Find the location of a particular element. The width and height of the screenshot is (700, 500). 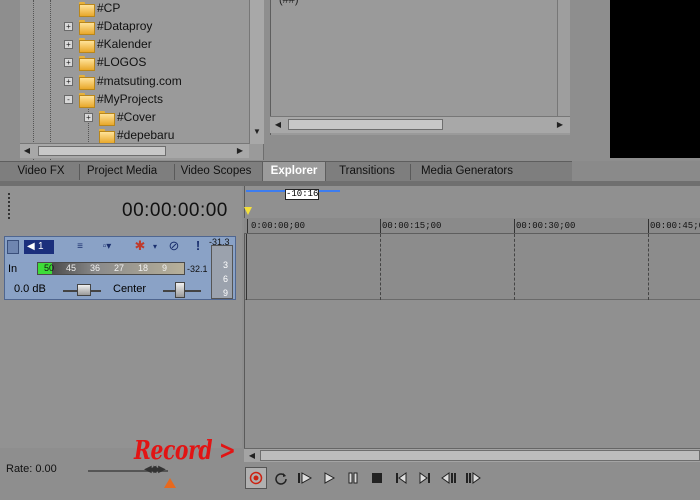

record-button is located at coordinates (256, 478).